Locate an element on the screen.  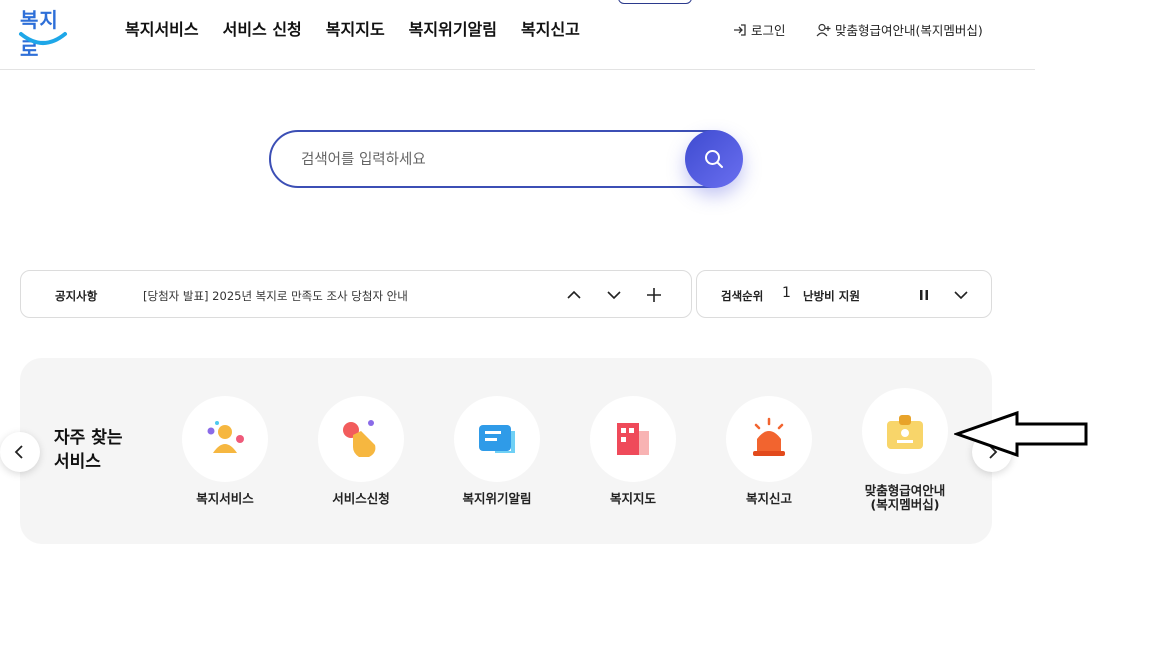
search-button is located at coordinates (714, 159).